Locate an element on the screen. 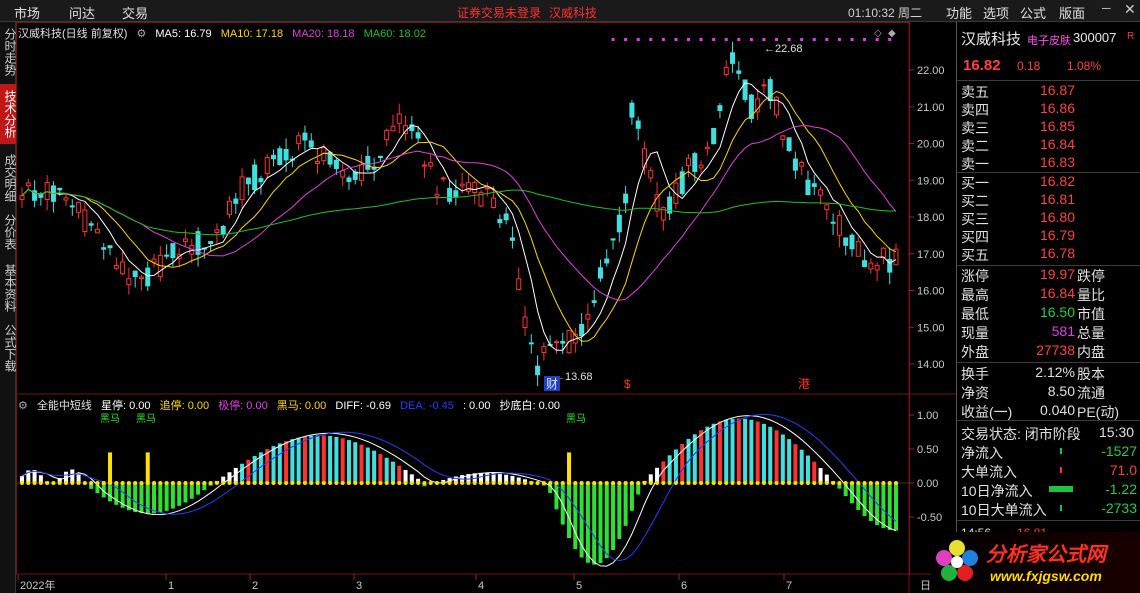 The width and height of the screenshot is (1140, 593). bid-row: 买五 16.78 is located at coordinates (1048, 254).